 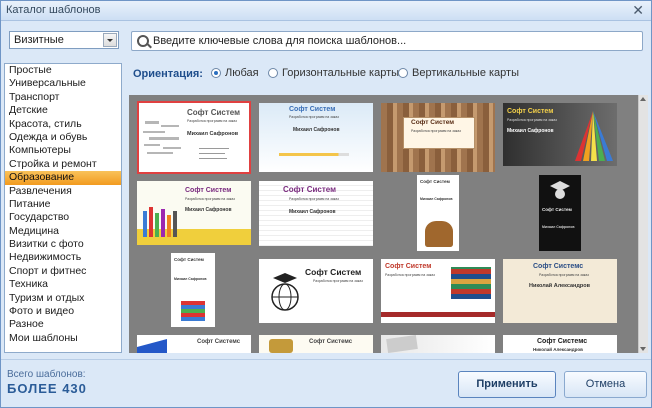 I want to click on title-bar: Каталог шаблонов ✕, so click(x=326, y=11).